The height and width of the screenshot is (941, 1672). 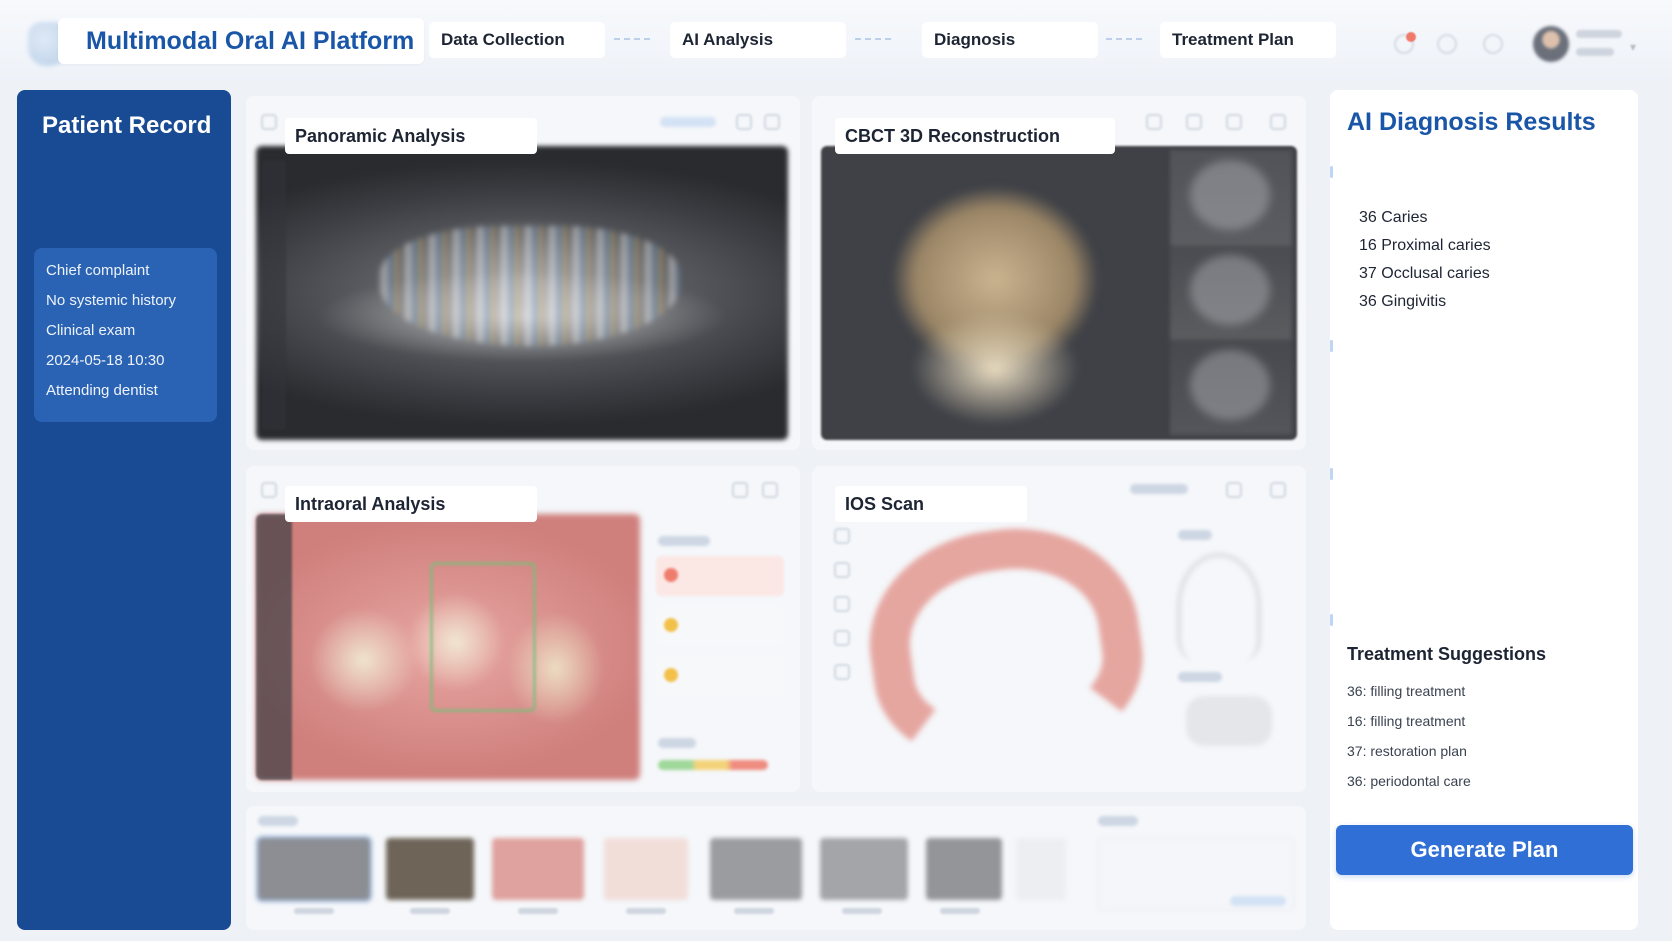 I want to click on generate-plan-button: Generate Plan, so click(x=1484, y=850).